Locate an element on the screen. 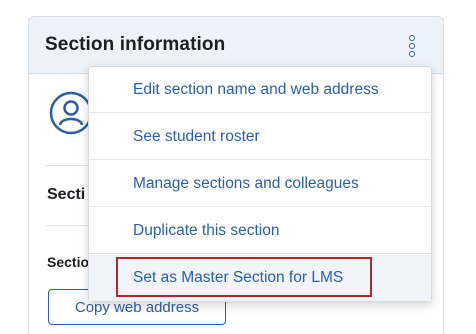 Image resolution: width=476 pixels, height=334 pixels. card-title: Section information is located at coordinates (135, 44).